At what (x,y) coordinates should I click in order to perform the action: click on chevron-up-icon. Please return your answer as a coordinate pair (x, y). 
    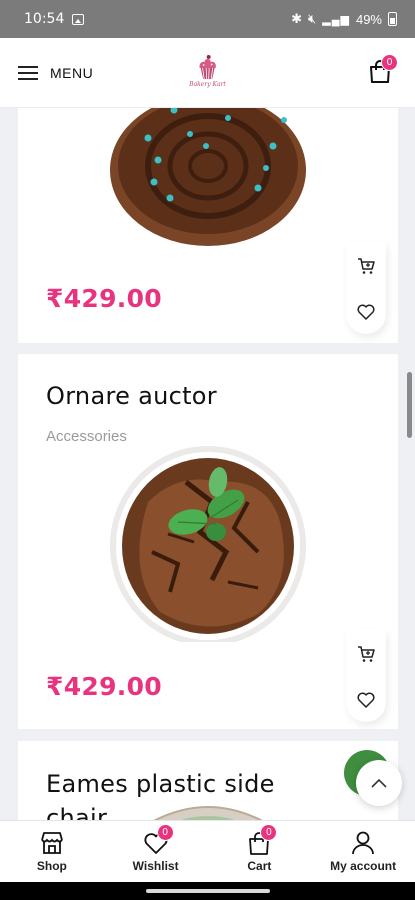
    Looking at the image, I should click on (379, 783).